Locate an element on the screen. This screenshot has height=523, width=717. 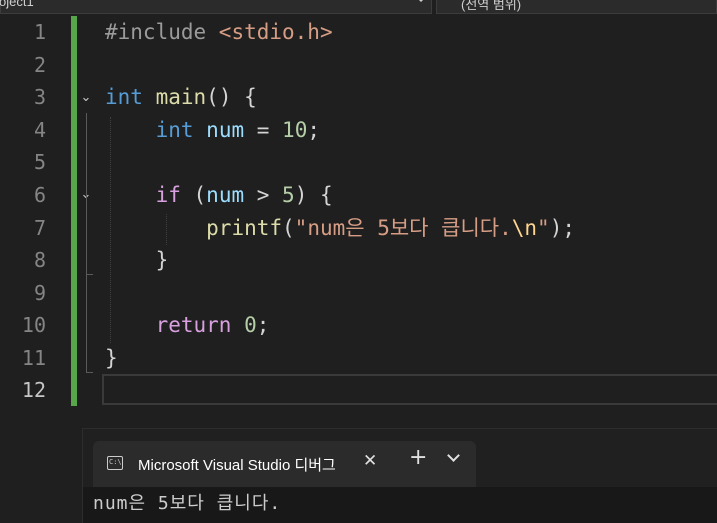
code-text: int num = 10; is located at coordinates (212, 130).